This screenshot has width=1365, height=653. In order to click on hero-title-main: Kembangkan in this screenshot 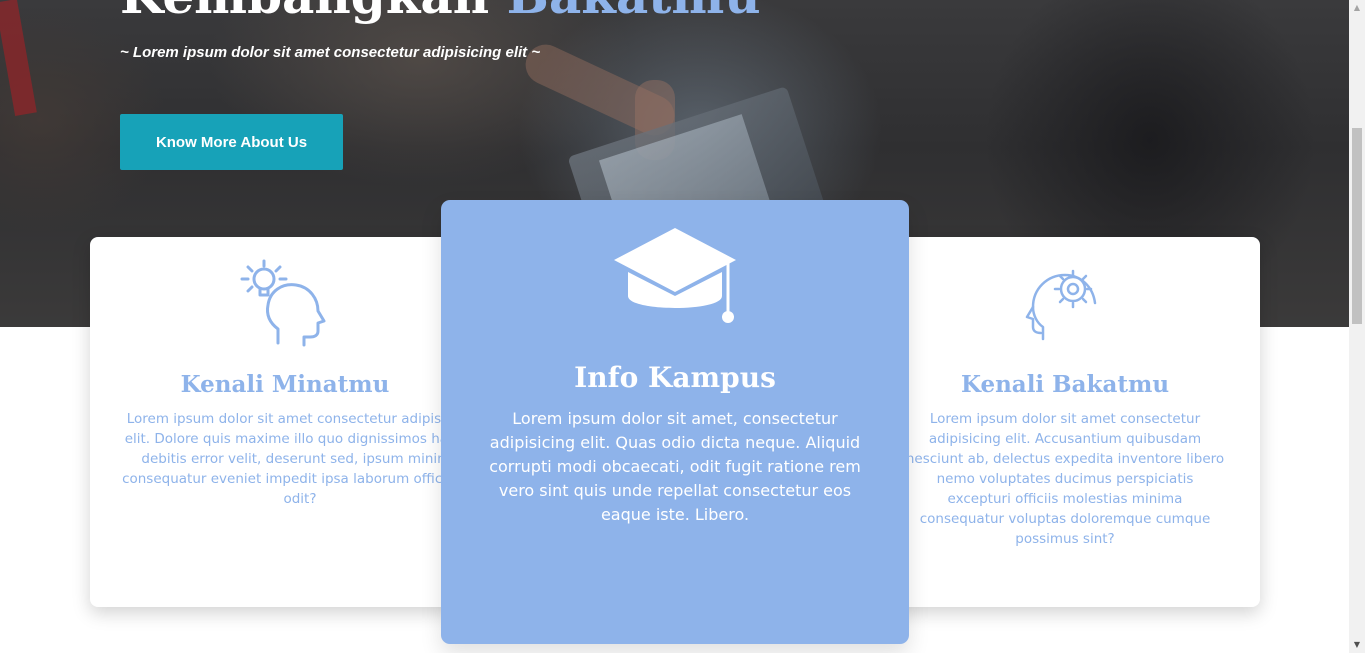, I will do `click(313, 12)`.